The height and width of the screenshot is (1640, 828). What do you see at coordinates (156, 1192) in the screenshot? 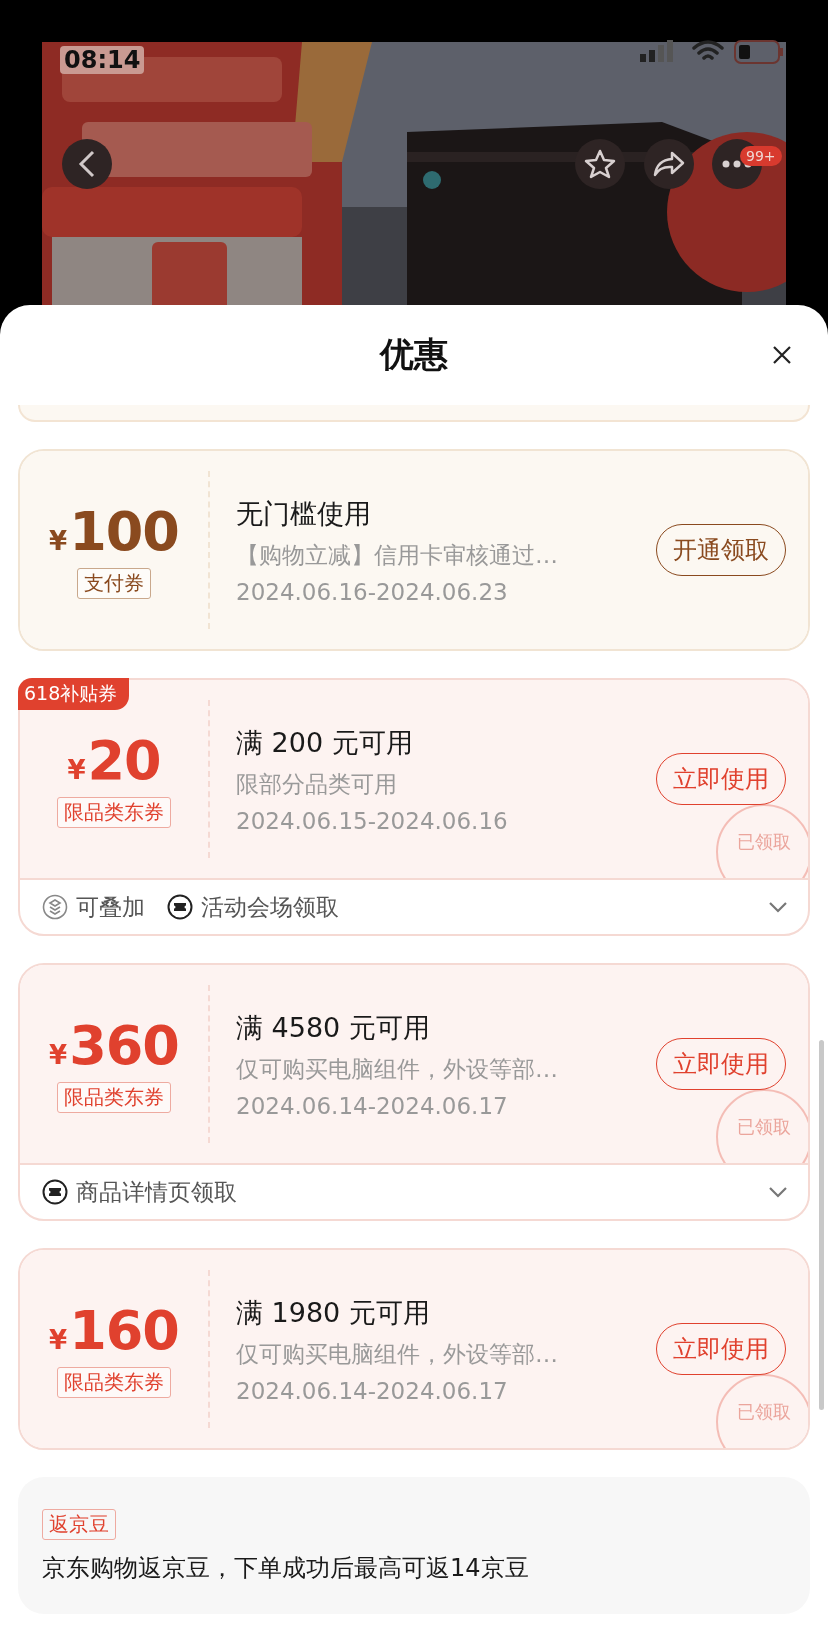
I see `coupon-feature: 商品详情页领取` at bounding box center [156, 1192].